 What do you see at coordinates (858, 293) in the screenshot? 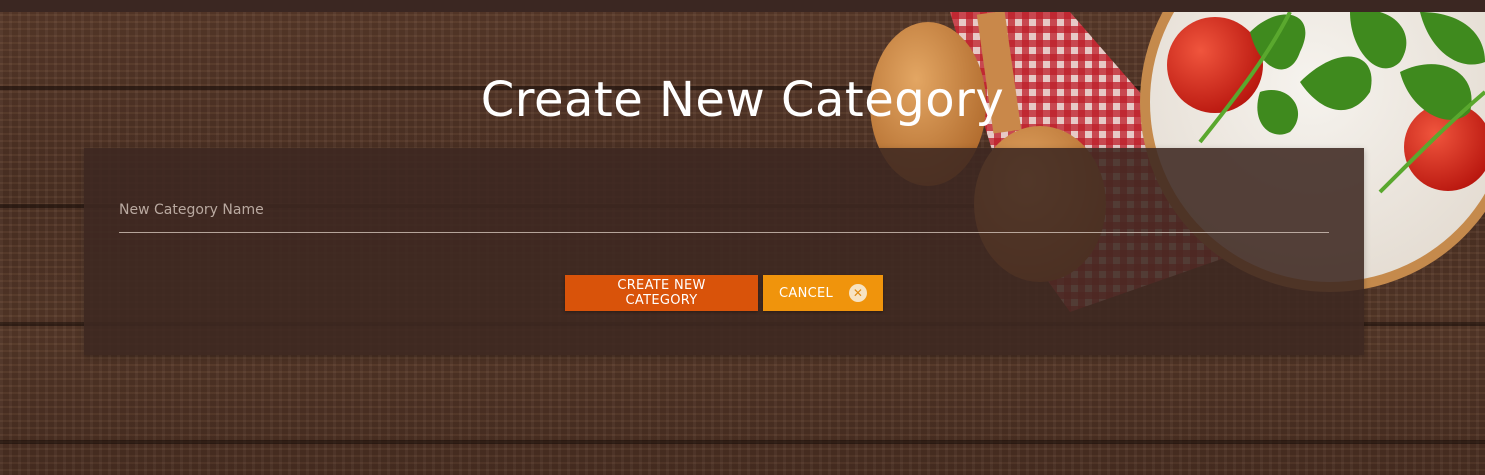
I see `close-circle-icon: ✕` at bounding box center [858, 293].